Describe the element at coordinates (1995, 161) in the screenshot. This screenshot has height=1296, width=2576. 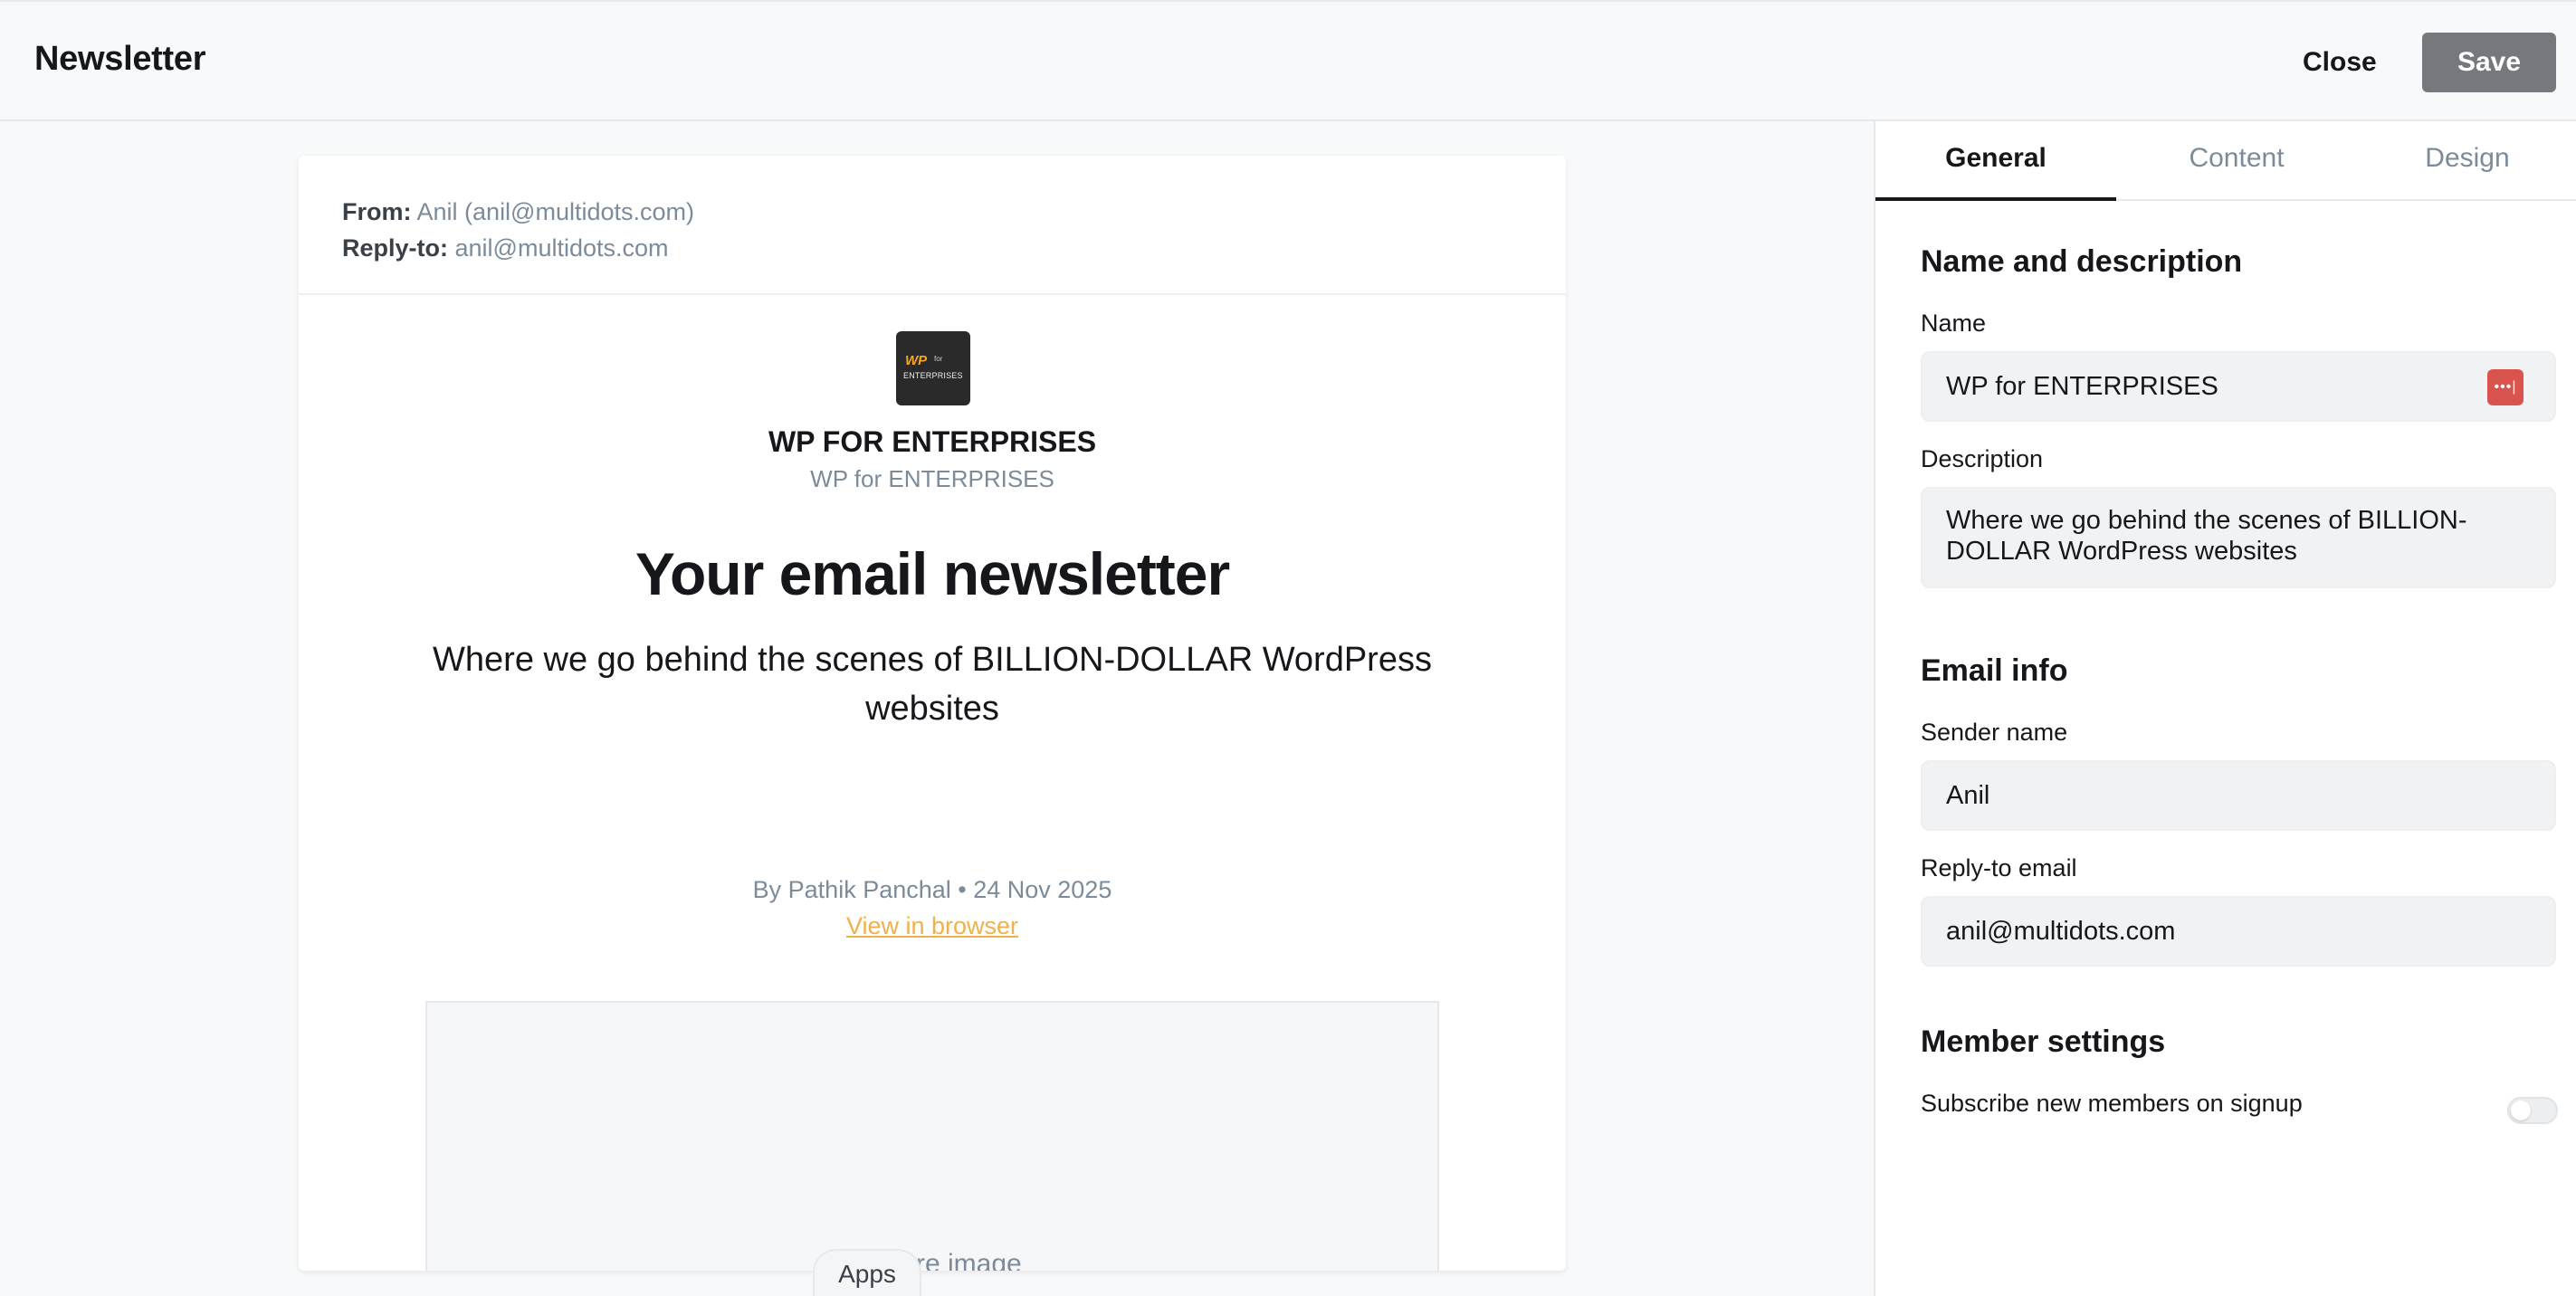
I see `tab-general: General` at that location.